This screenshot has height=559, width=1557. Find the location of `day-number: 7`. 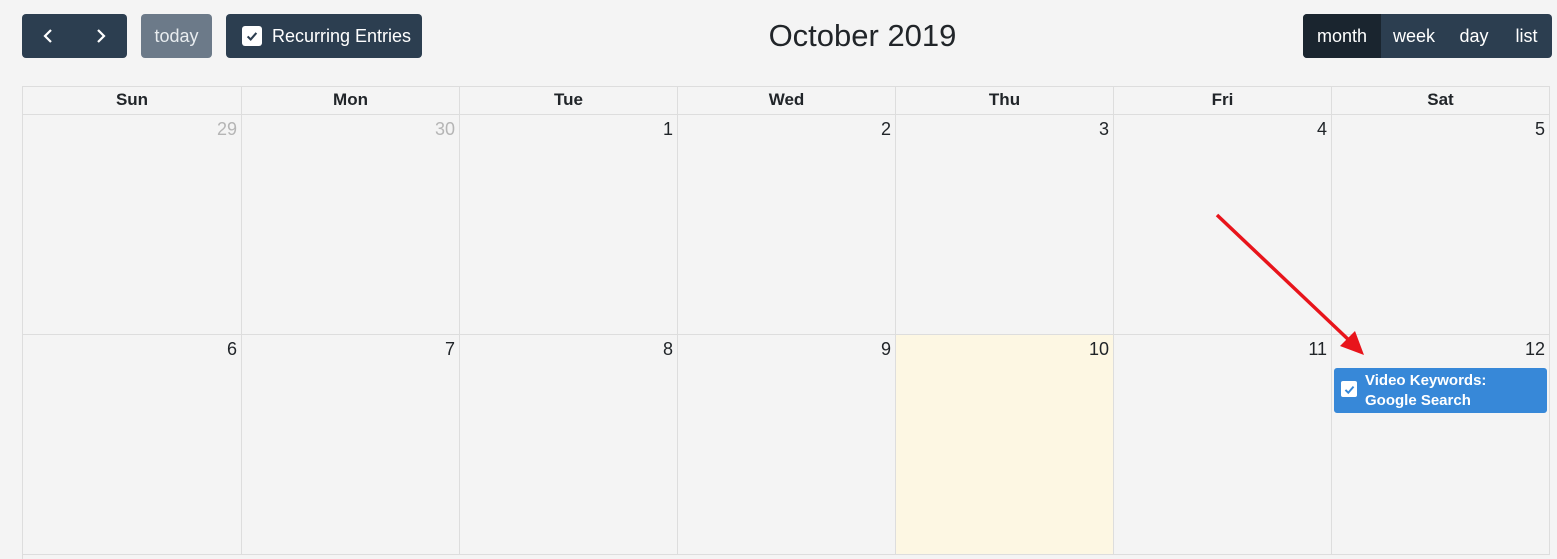

day-number: 7 is located at coordinates (450, 349).